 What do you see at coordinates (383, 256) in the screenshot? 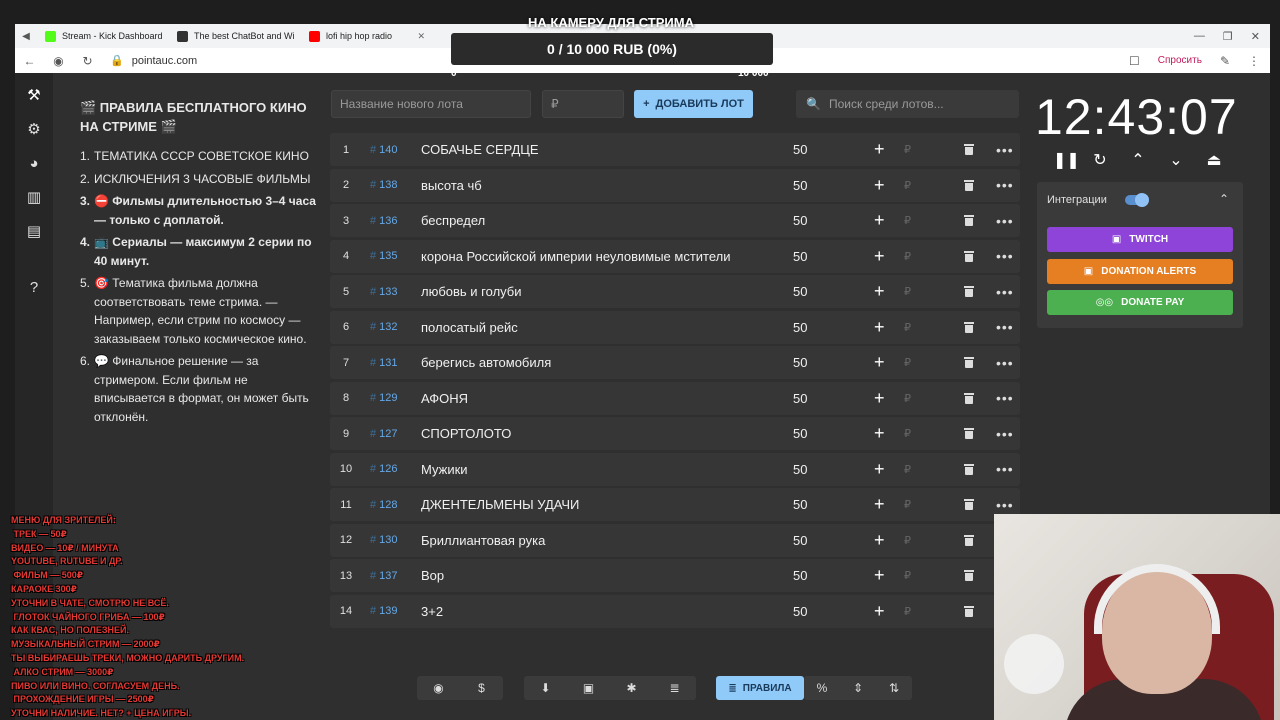
I see `lot-id: #135` at bounding box center [383, 256].